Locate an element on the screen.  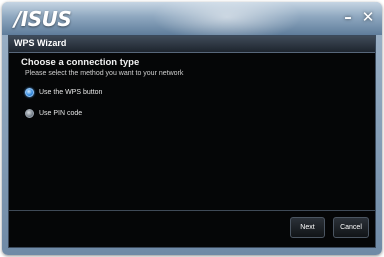
title-bar: /ISUS – ✕ is located at coordinates (192, 18).